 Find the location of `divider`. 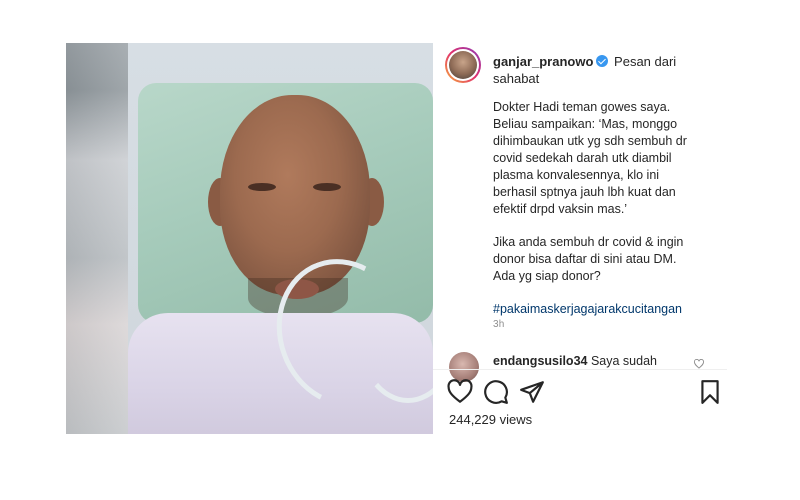

divider is located at coordinates (580, 369).